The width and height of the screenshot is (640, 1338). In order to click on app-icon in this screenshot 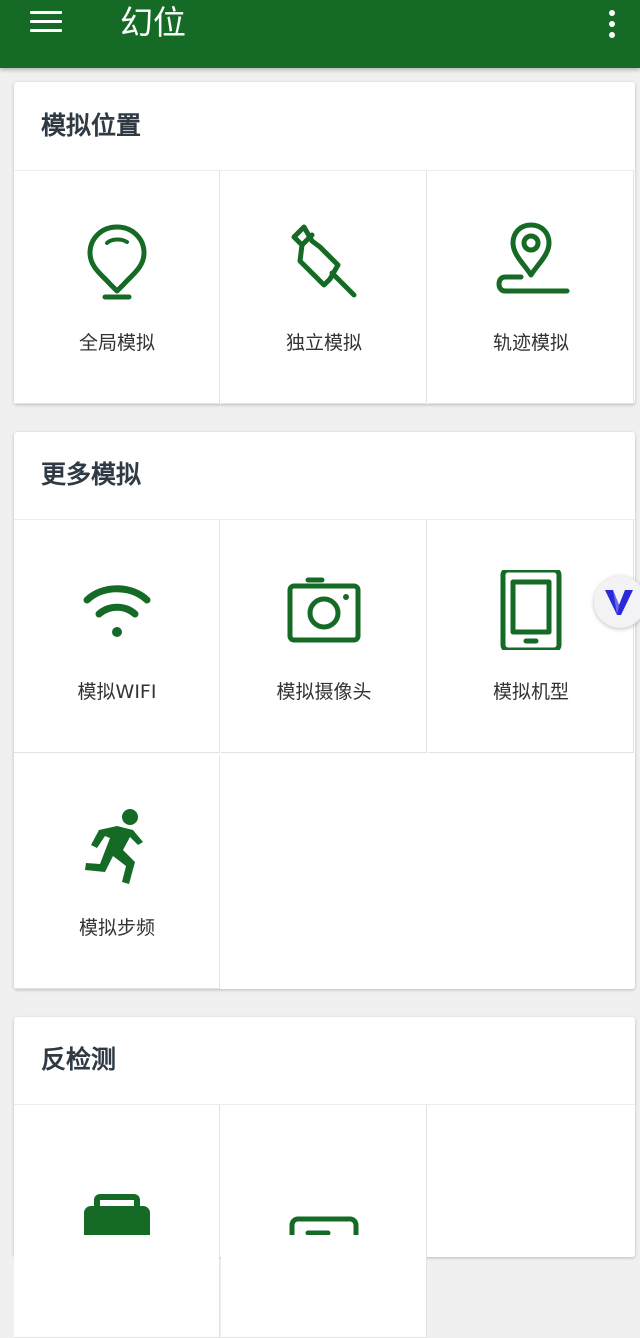, I will do `click(117, 1214)`.